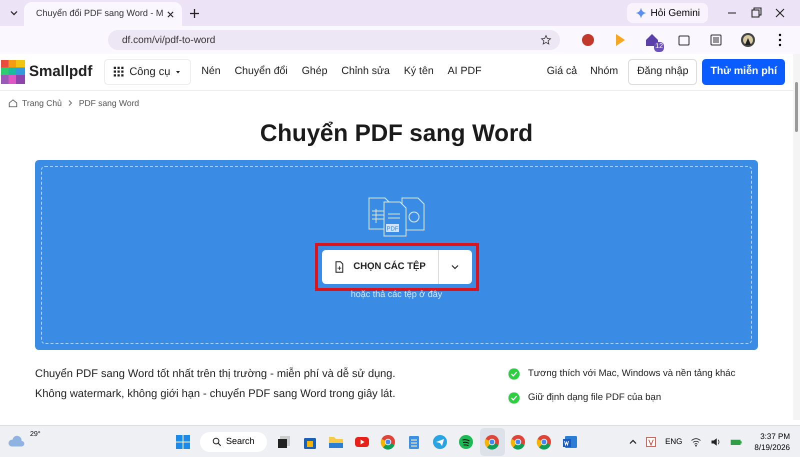  I want to click on description: Chuyển PDF sang Word tốt nhất trên thị trường - miễn phí và dễ sử dụng. Không watermark, không giới hạn - chuyển PDF sang Word trong giây lát., so click(215, 384).